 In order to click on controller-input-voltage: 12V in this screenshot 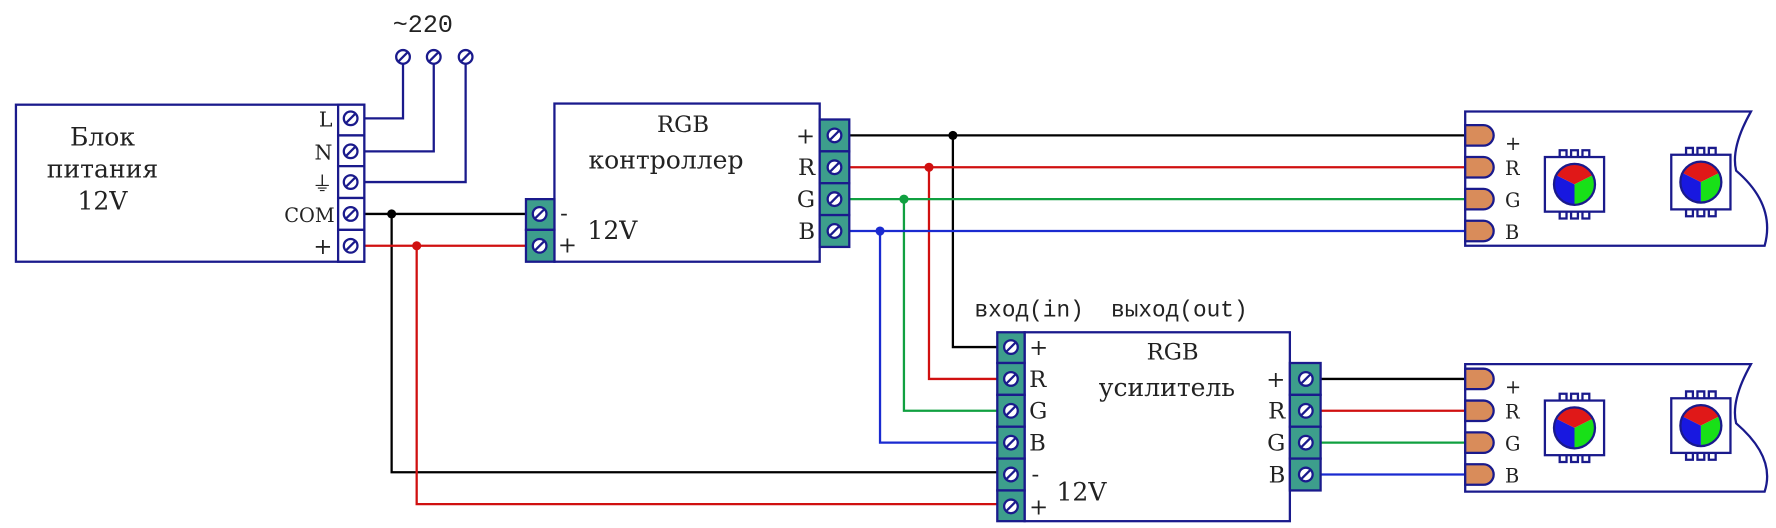, I will do `click(612, 230)`.